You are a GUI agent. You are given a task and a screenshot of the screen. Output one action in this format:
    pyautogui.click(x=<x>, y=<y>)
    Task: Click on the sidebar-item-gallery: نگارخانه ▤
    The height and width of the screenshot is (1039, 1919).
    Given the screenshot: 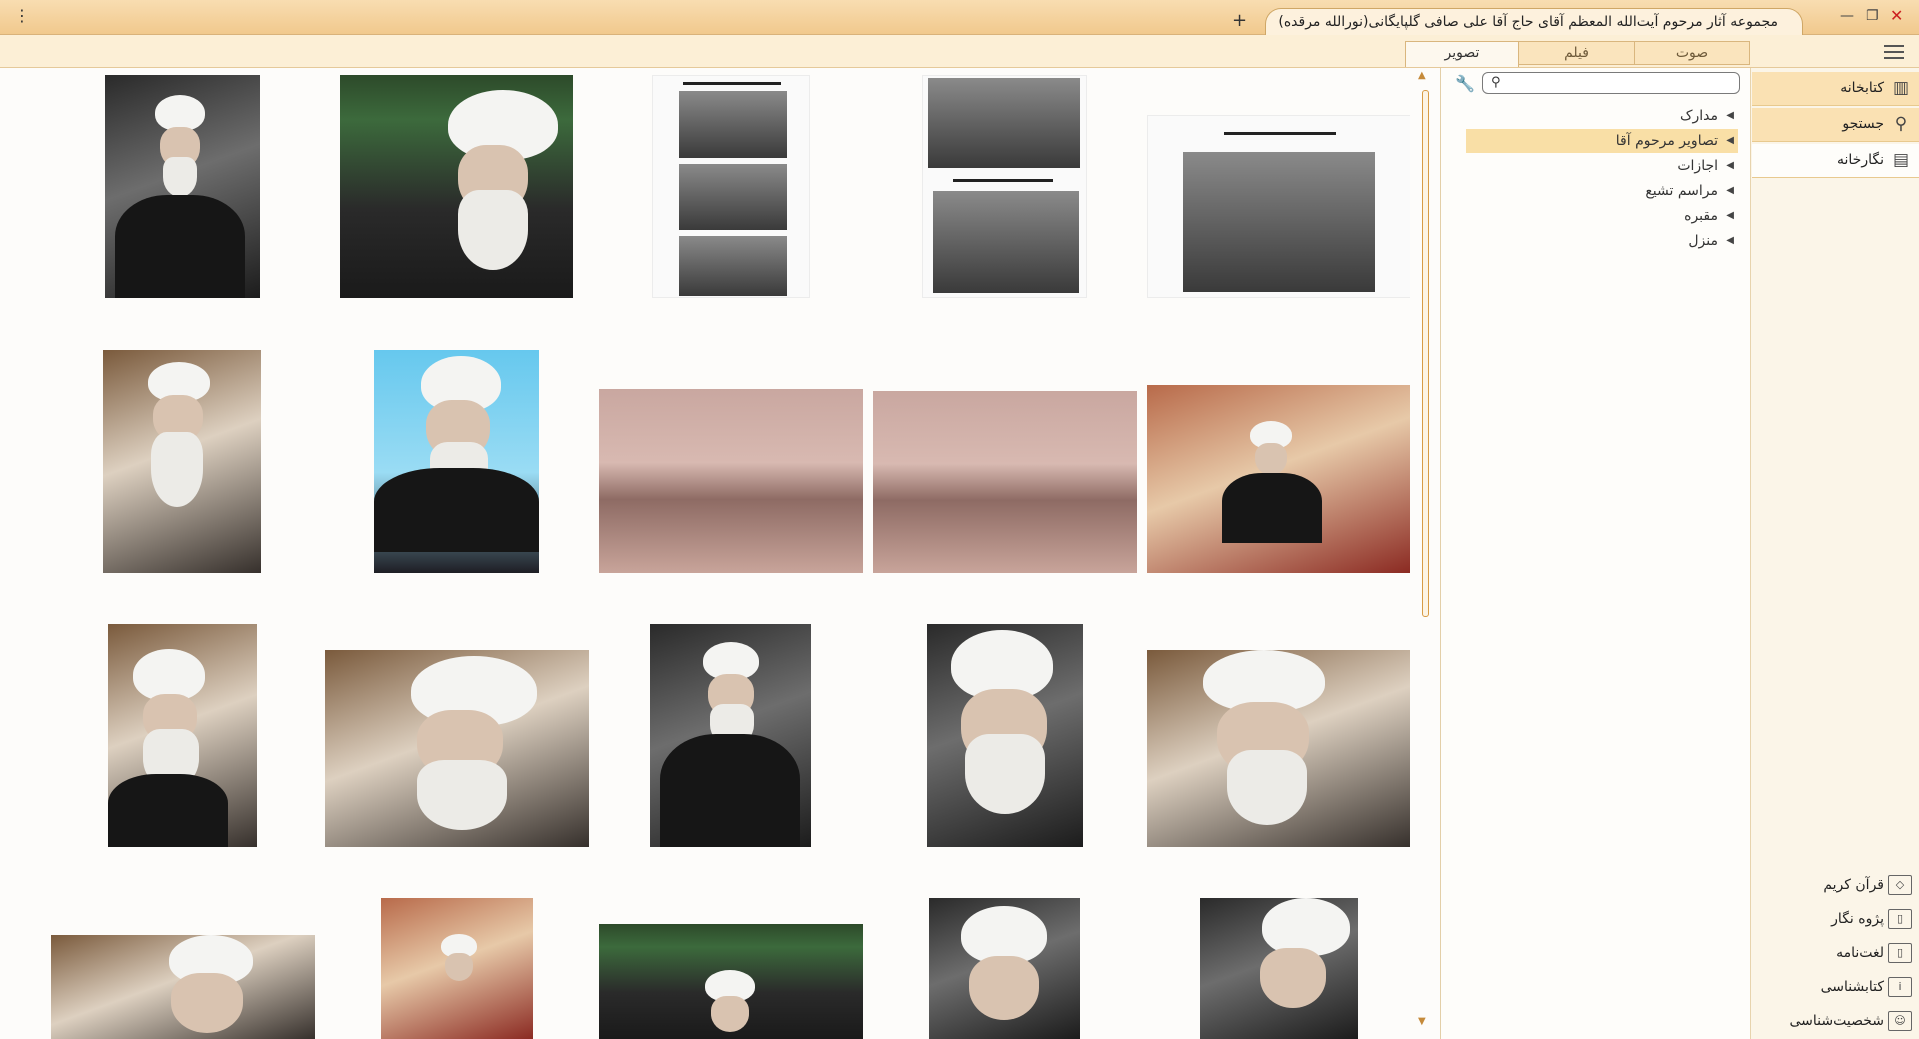 What is the action you would take?
    pyautogui.click(x=1835, y=161)
    